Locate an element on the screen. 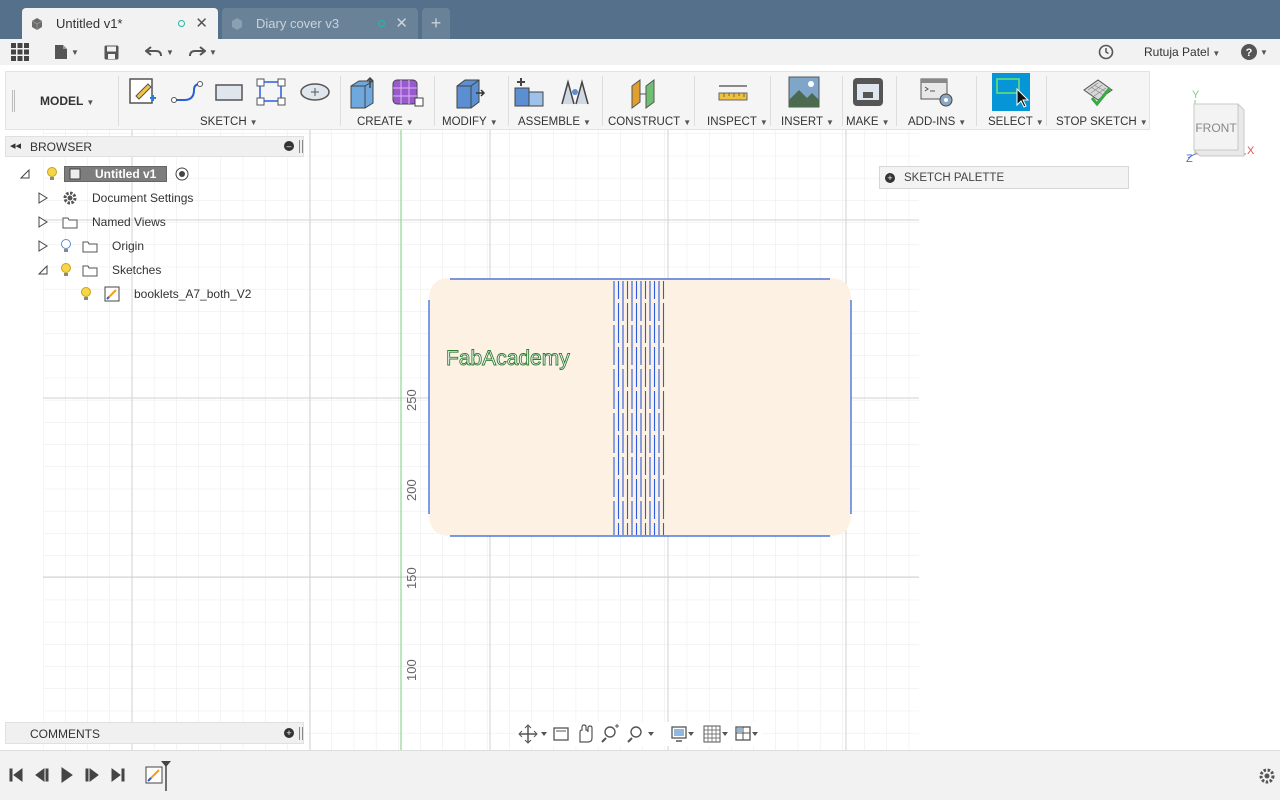  sketch-text-fabacademy: FabAcademy is located at coordinates (508, 359).